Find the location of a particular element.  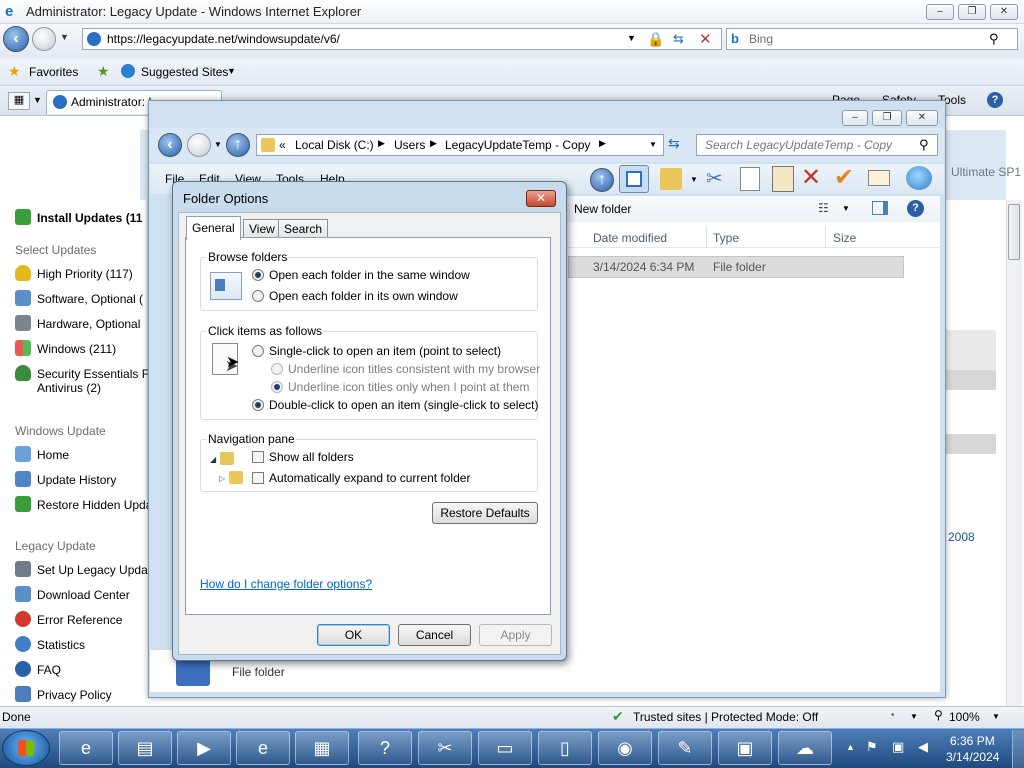

column-divider is located at coordinates (706, 237).